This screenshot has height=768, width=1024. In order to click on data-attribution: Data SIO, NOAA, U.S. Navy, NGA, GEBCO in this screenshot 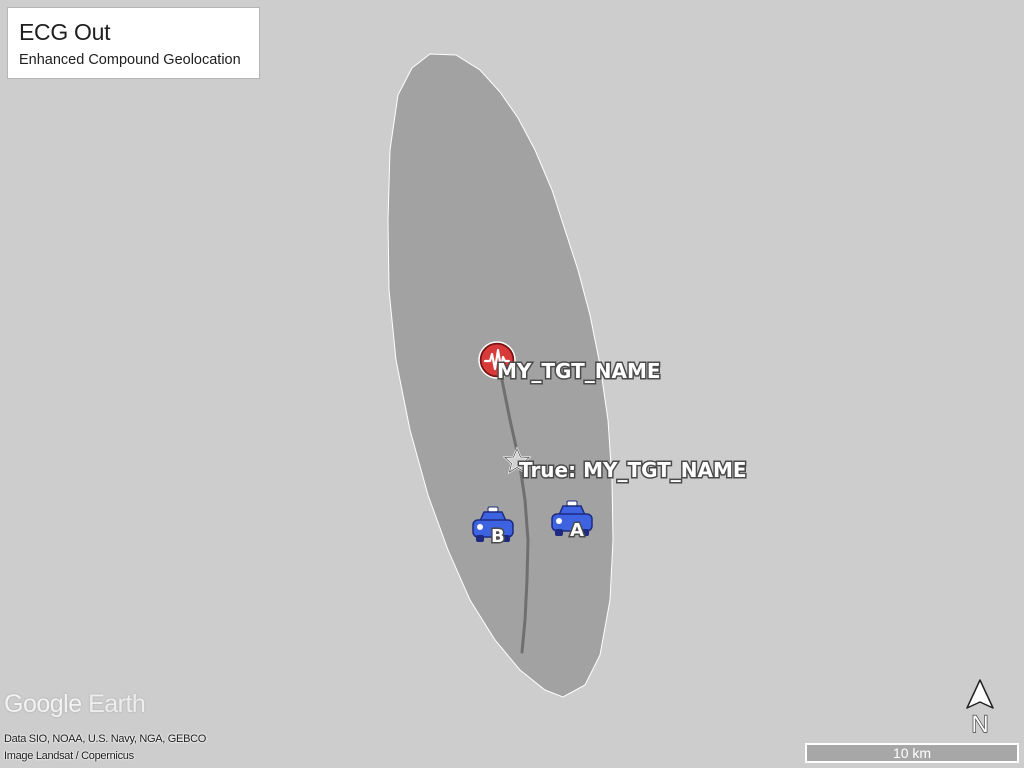, I will do `click(105, 739)`.